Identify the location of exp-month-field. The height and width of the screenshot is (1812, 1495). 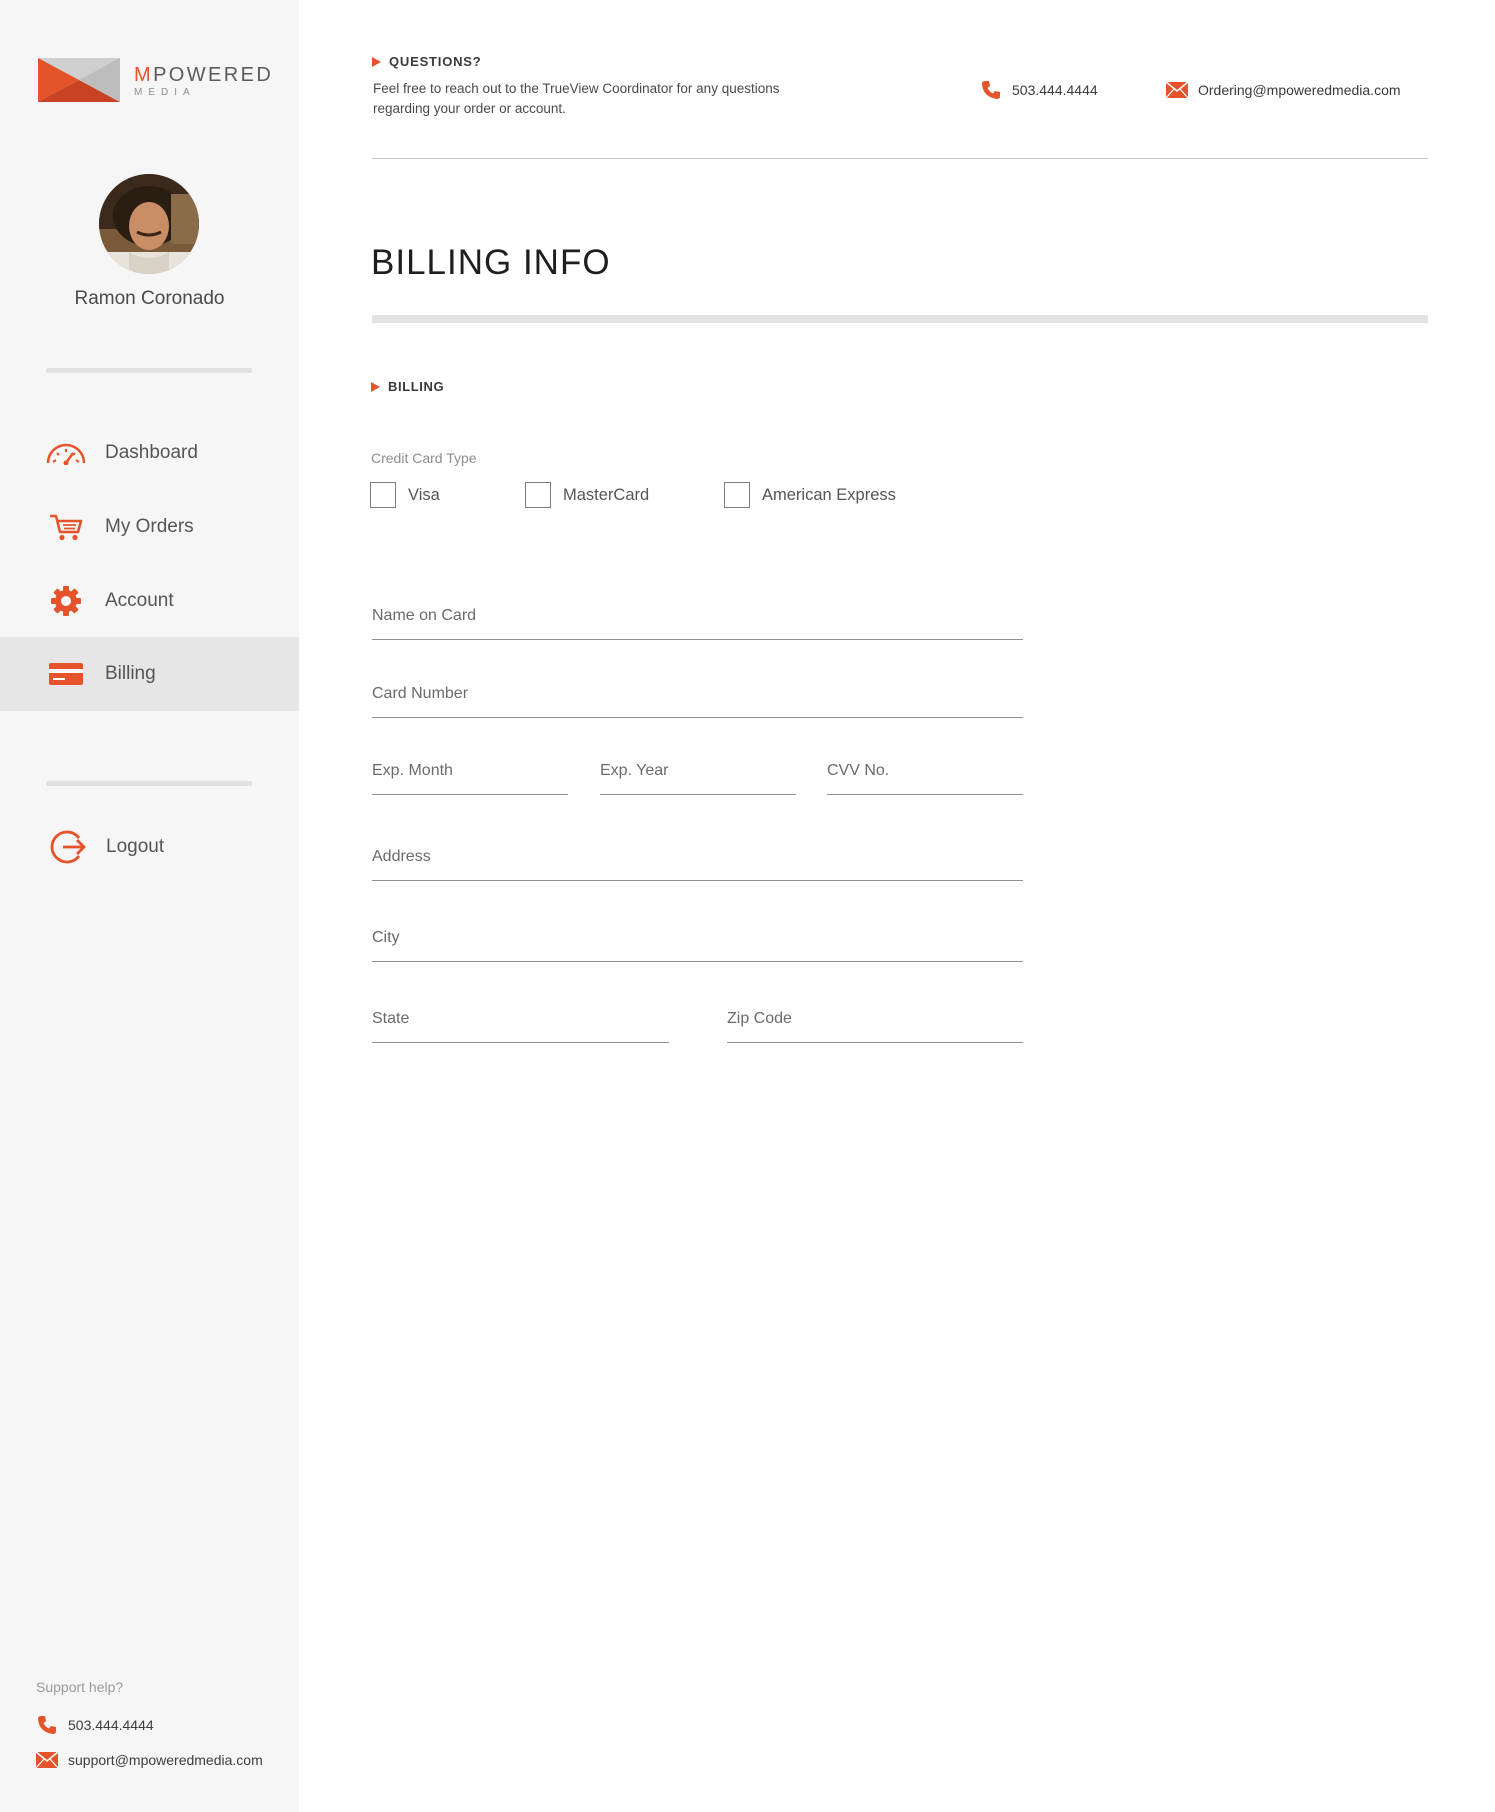
(470, 773).